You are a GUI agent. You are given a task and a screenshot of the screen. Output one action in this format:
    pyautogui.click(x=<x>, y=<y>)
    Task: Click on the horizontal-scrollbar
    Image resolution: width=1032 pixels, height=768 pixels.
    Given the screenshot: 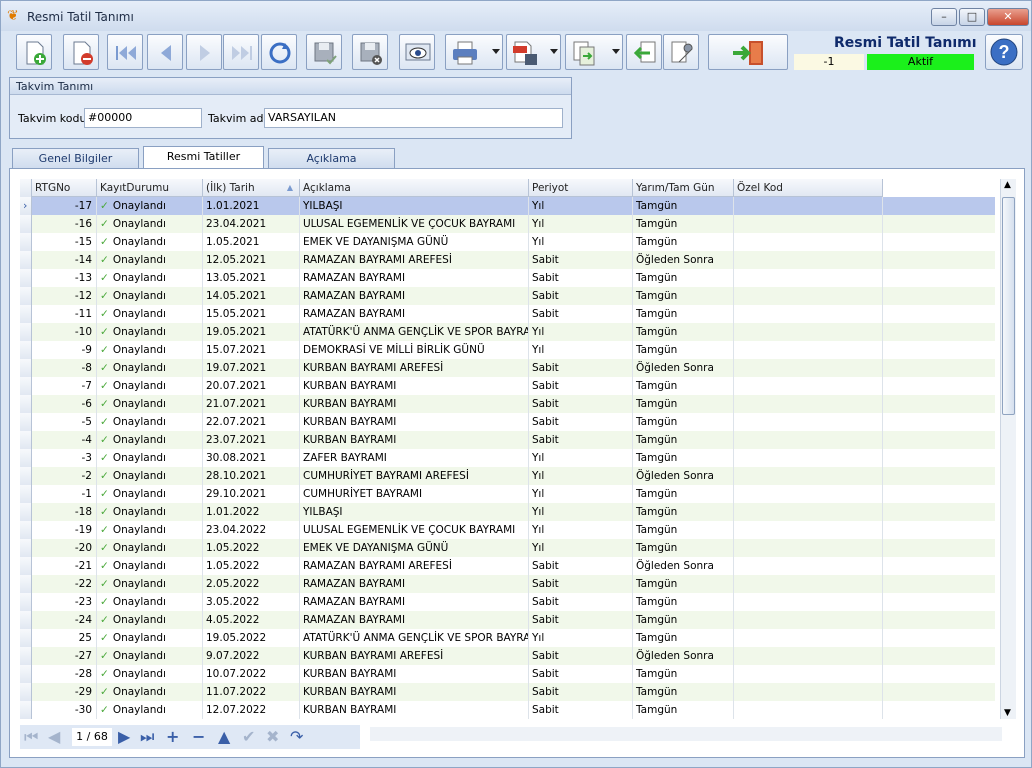 What is the action you would take?
    pyautogui.click(x=686, y=734)
    